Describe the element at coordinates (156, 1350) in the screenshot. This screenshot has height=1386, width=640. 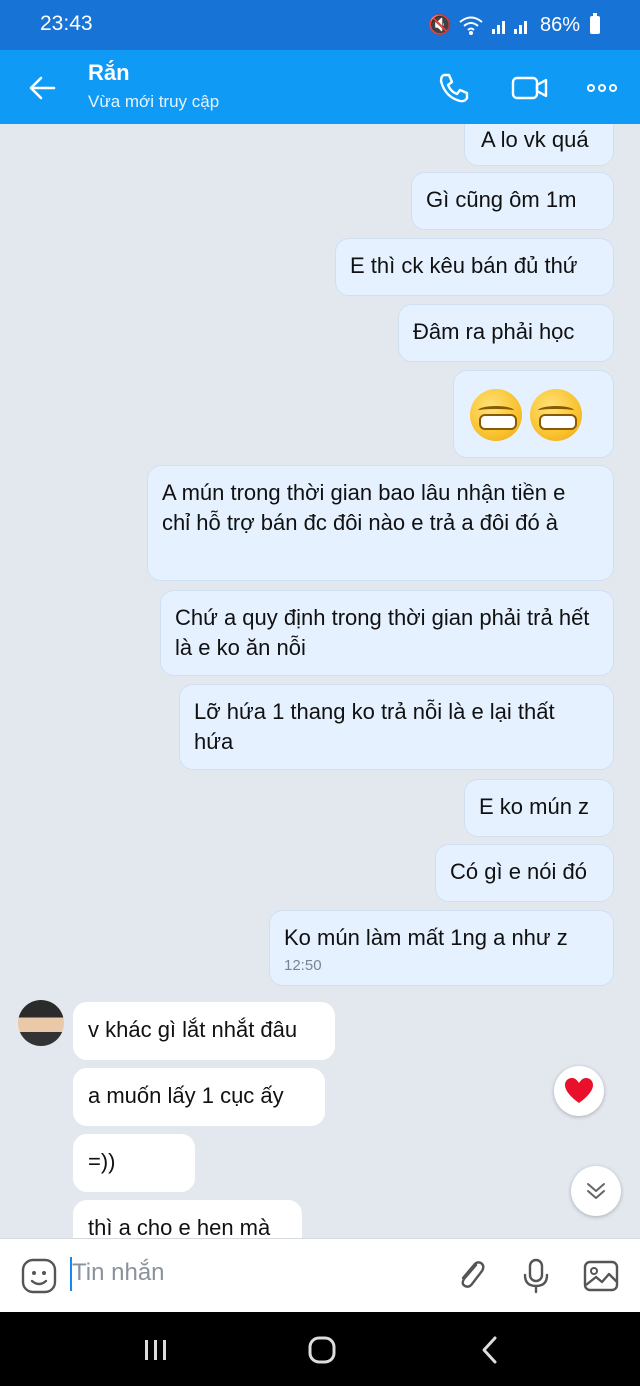
I see `recent-apps-icon` at that location.